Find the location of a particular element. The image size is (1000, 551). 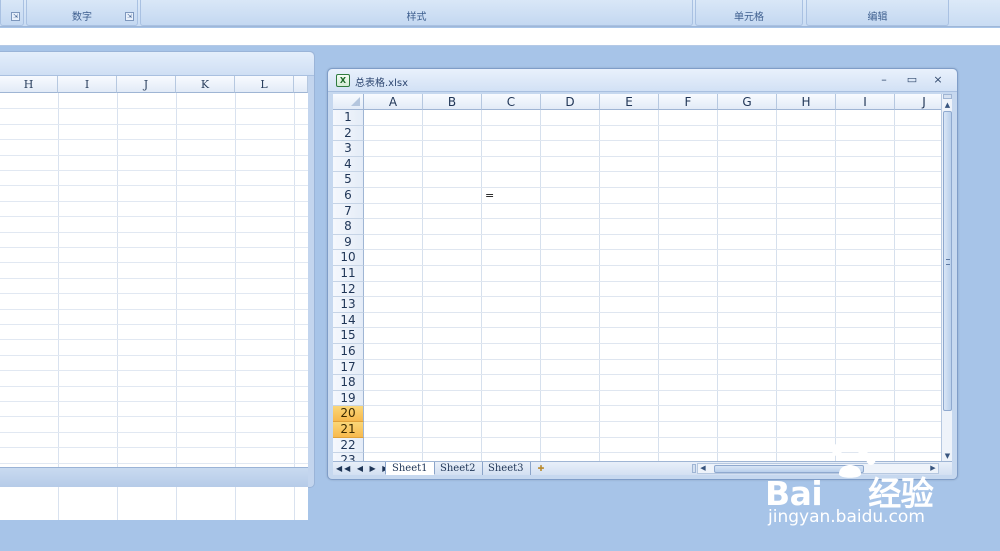

row-header-23: 23 is located at coordinates (348, 457).